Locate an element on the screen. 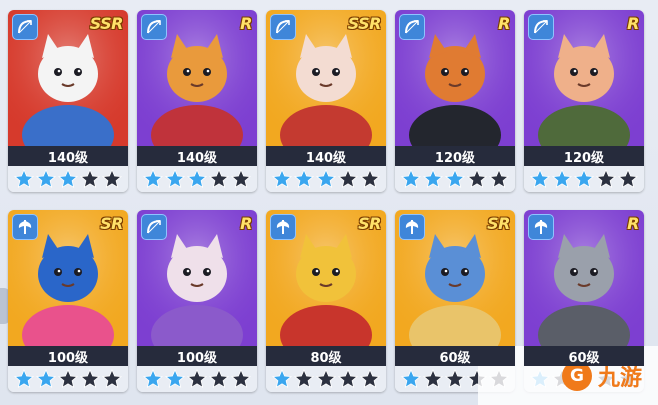  hero-card: R 100级 is located at coordinates (197, 301).